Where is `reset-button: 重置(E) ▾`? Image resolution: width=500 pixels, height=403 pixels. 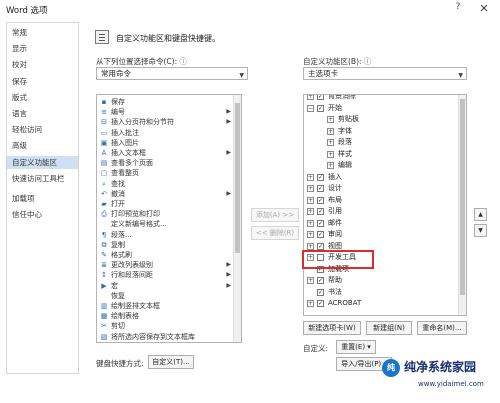 reset-button: 重置(E) ▾ is located at coordinates (356, 347).